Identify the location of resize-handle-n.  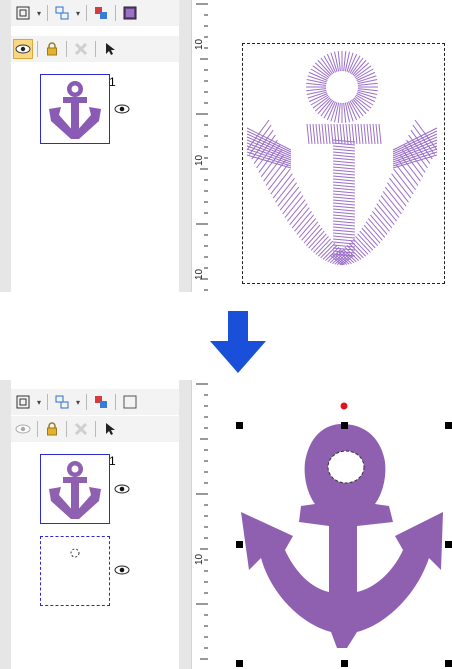
(344, 425).